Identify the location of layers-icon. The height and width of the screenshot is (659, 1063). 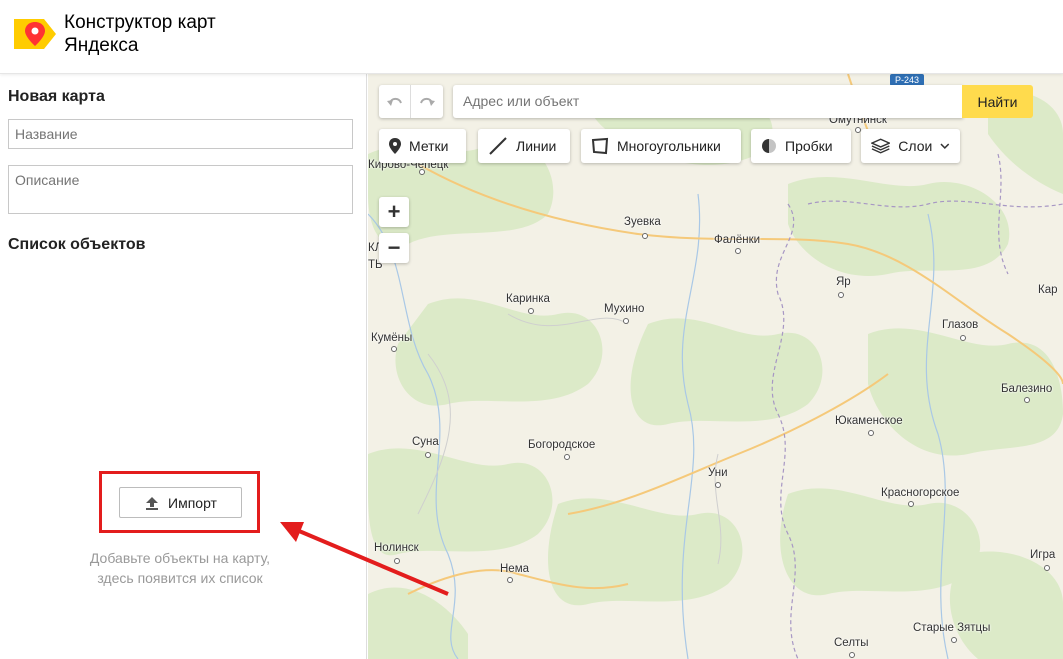
(881, 146).